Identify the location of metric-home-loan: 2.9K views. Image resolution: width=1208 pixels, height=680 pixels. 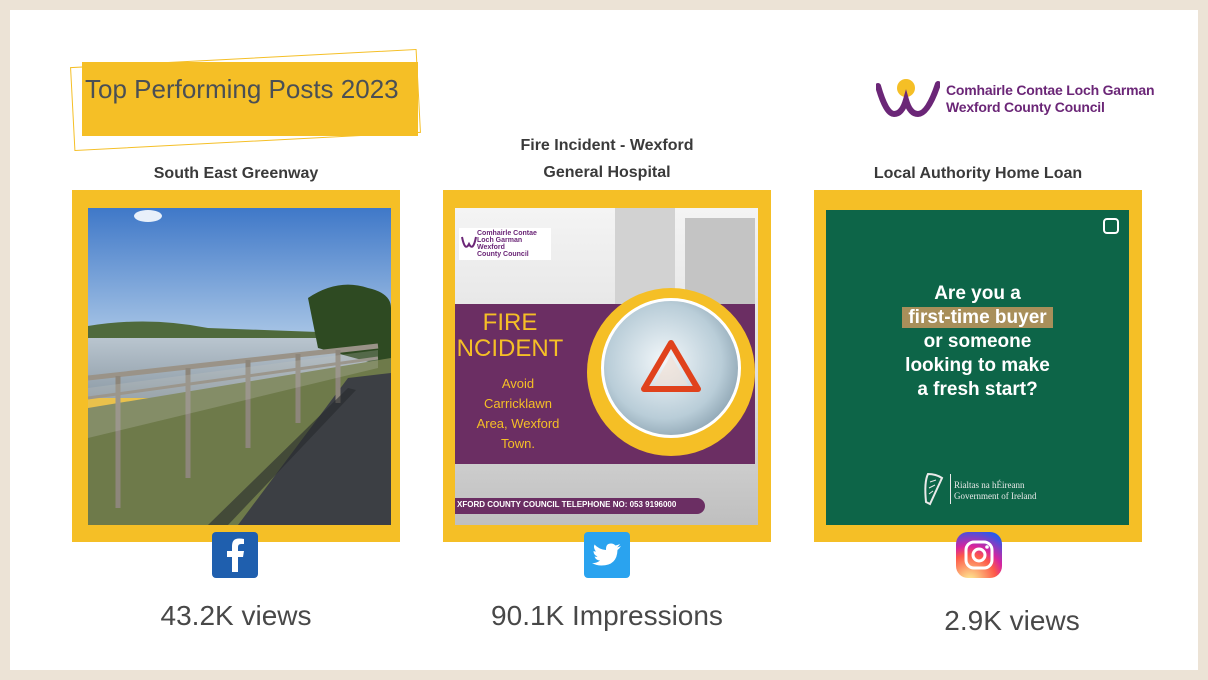
(1012, 620).